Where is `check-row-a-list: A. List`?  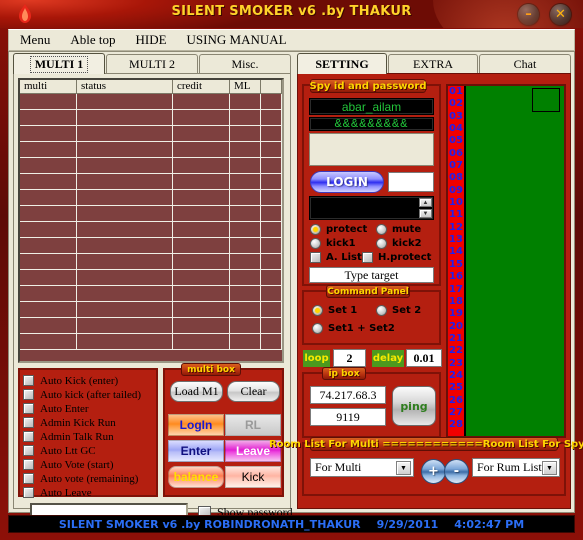 check-row-a-list: A. List is located at coordinates (336, 257).